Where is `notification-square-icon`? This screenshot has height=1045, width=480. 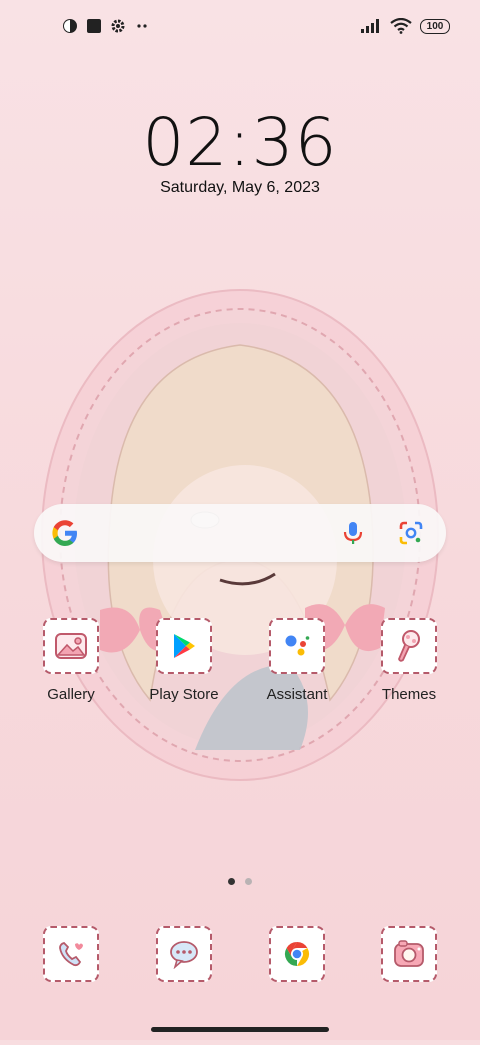
notification-square-icon is located at coordinates (94, 26).